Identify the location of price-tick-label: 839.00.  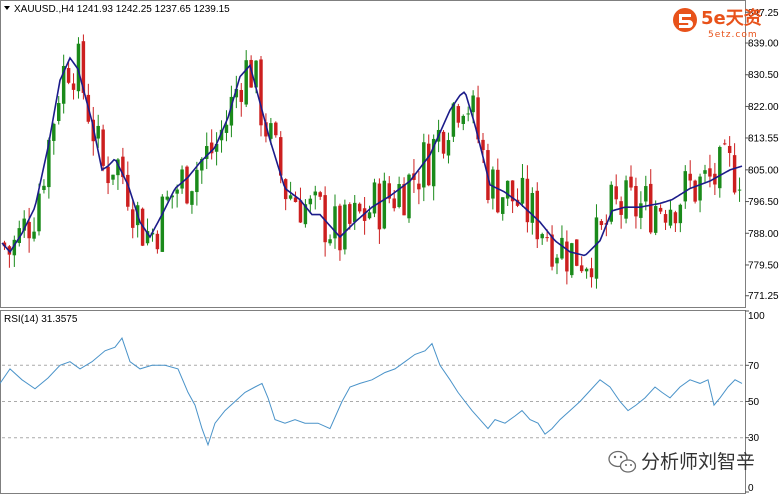
(763, 44).